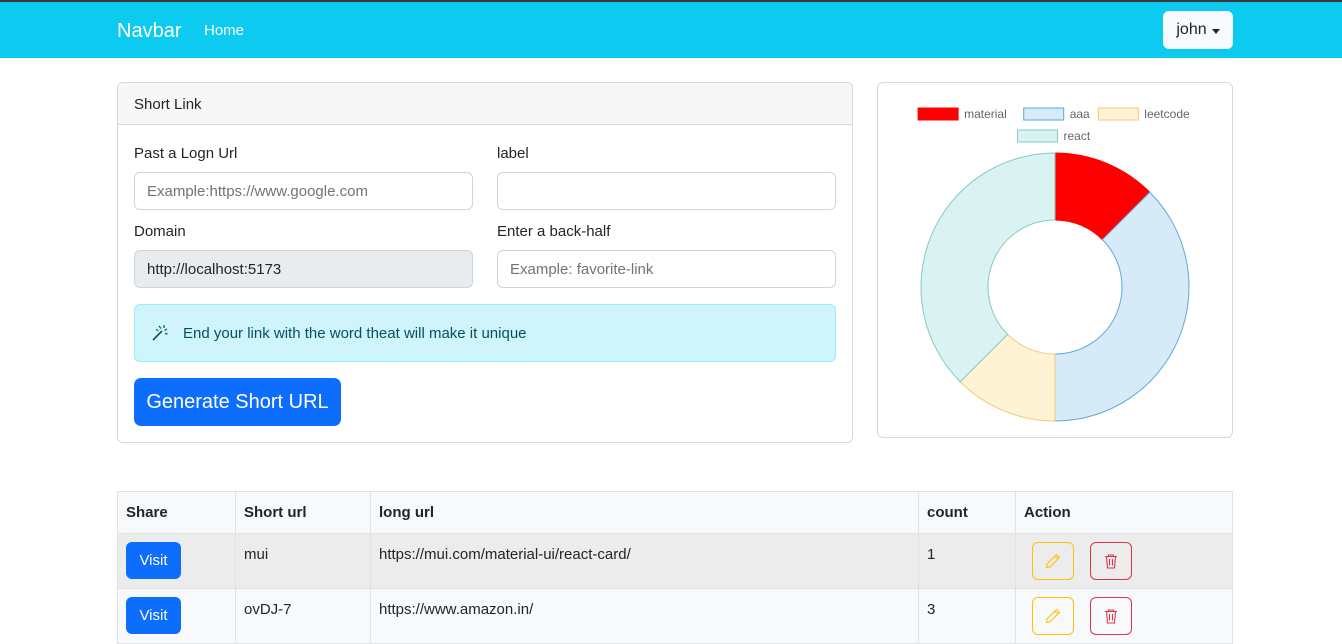 Image resolution: width=1342 pixels, height=644 pixels. What do you see at coordinates (671, 30) in the screenshot?
I see `navbar: Navbar Home john` at bounding box center [671, 30].